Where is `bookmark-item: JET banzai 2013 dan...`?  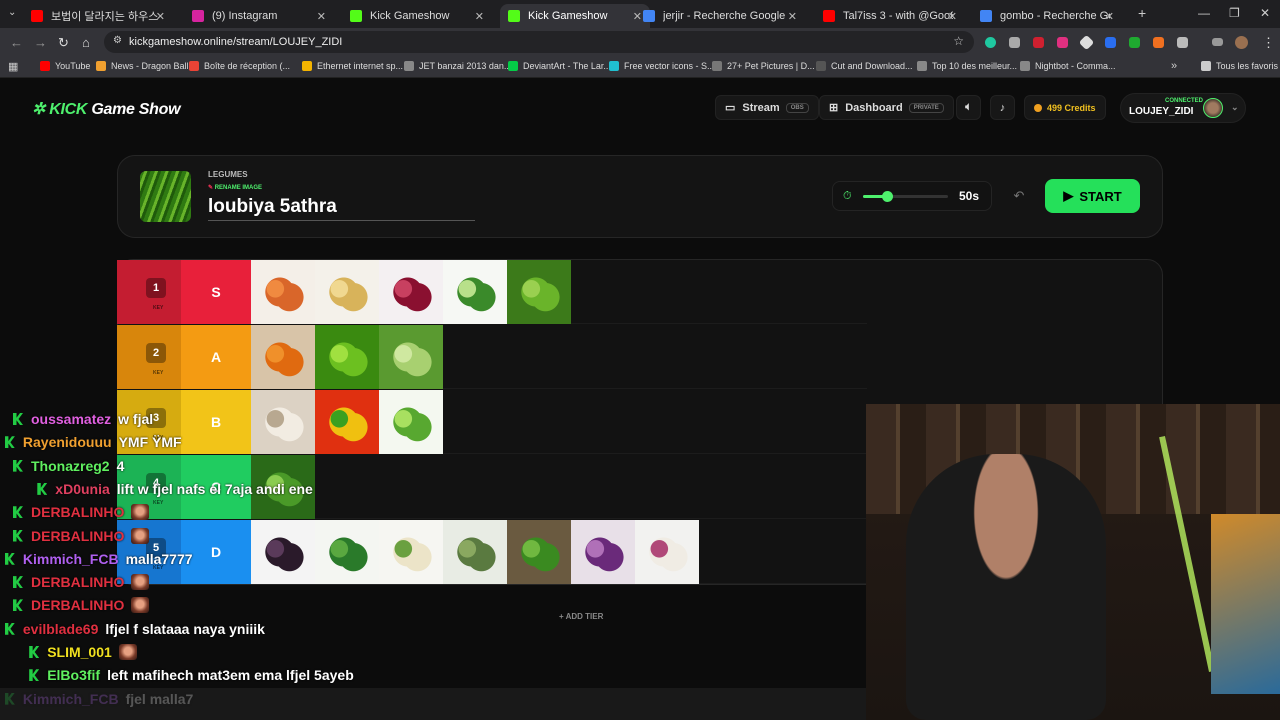
bookmark-item: JET banzai 2013 dan... is located at coordinates (457, 66).